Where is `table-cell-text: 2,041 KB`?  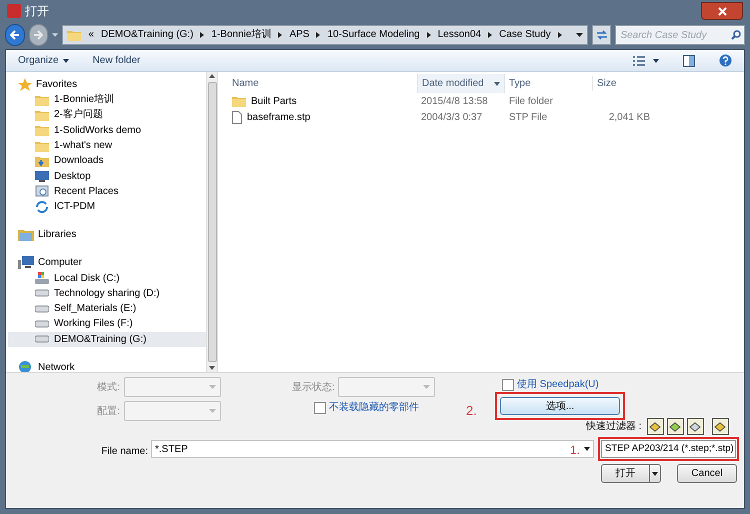 table-cell-text: 2,041 KB is located at coordinates (629, 117).